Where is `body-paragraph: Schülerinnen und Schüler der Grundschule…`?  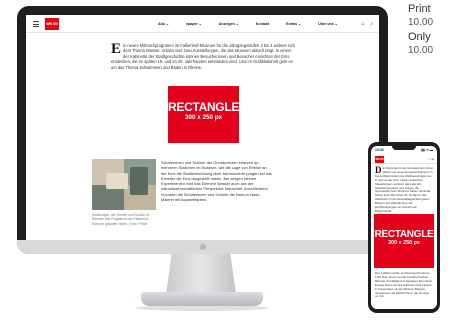 body-paragraph: Schülerinnen und Schüler der Grundschule… is located at coordinates (216, 181).